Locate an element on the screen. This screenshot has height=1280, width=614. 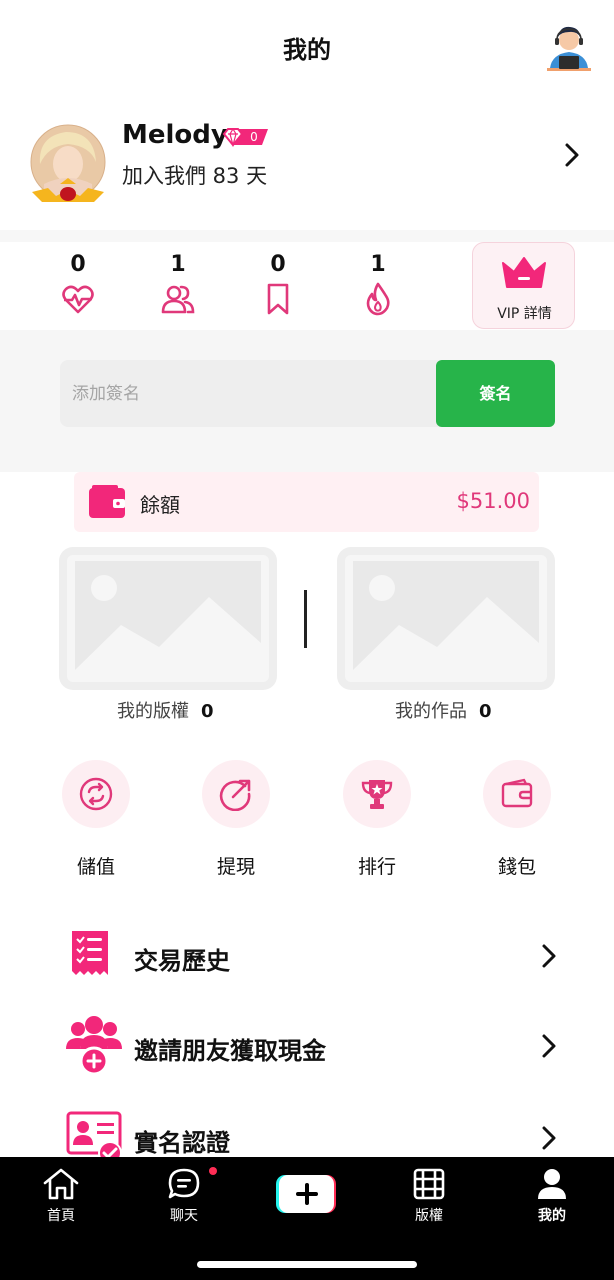
action-wallet-circle is located at coordinates (517, 794).